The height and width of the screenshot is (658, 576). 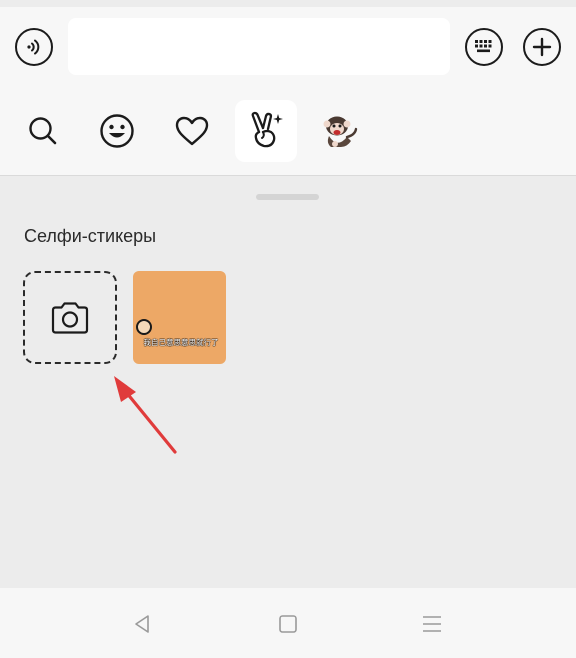 I want to click on tab-monkey-sticker-pack, so click(x=339, y=131).